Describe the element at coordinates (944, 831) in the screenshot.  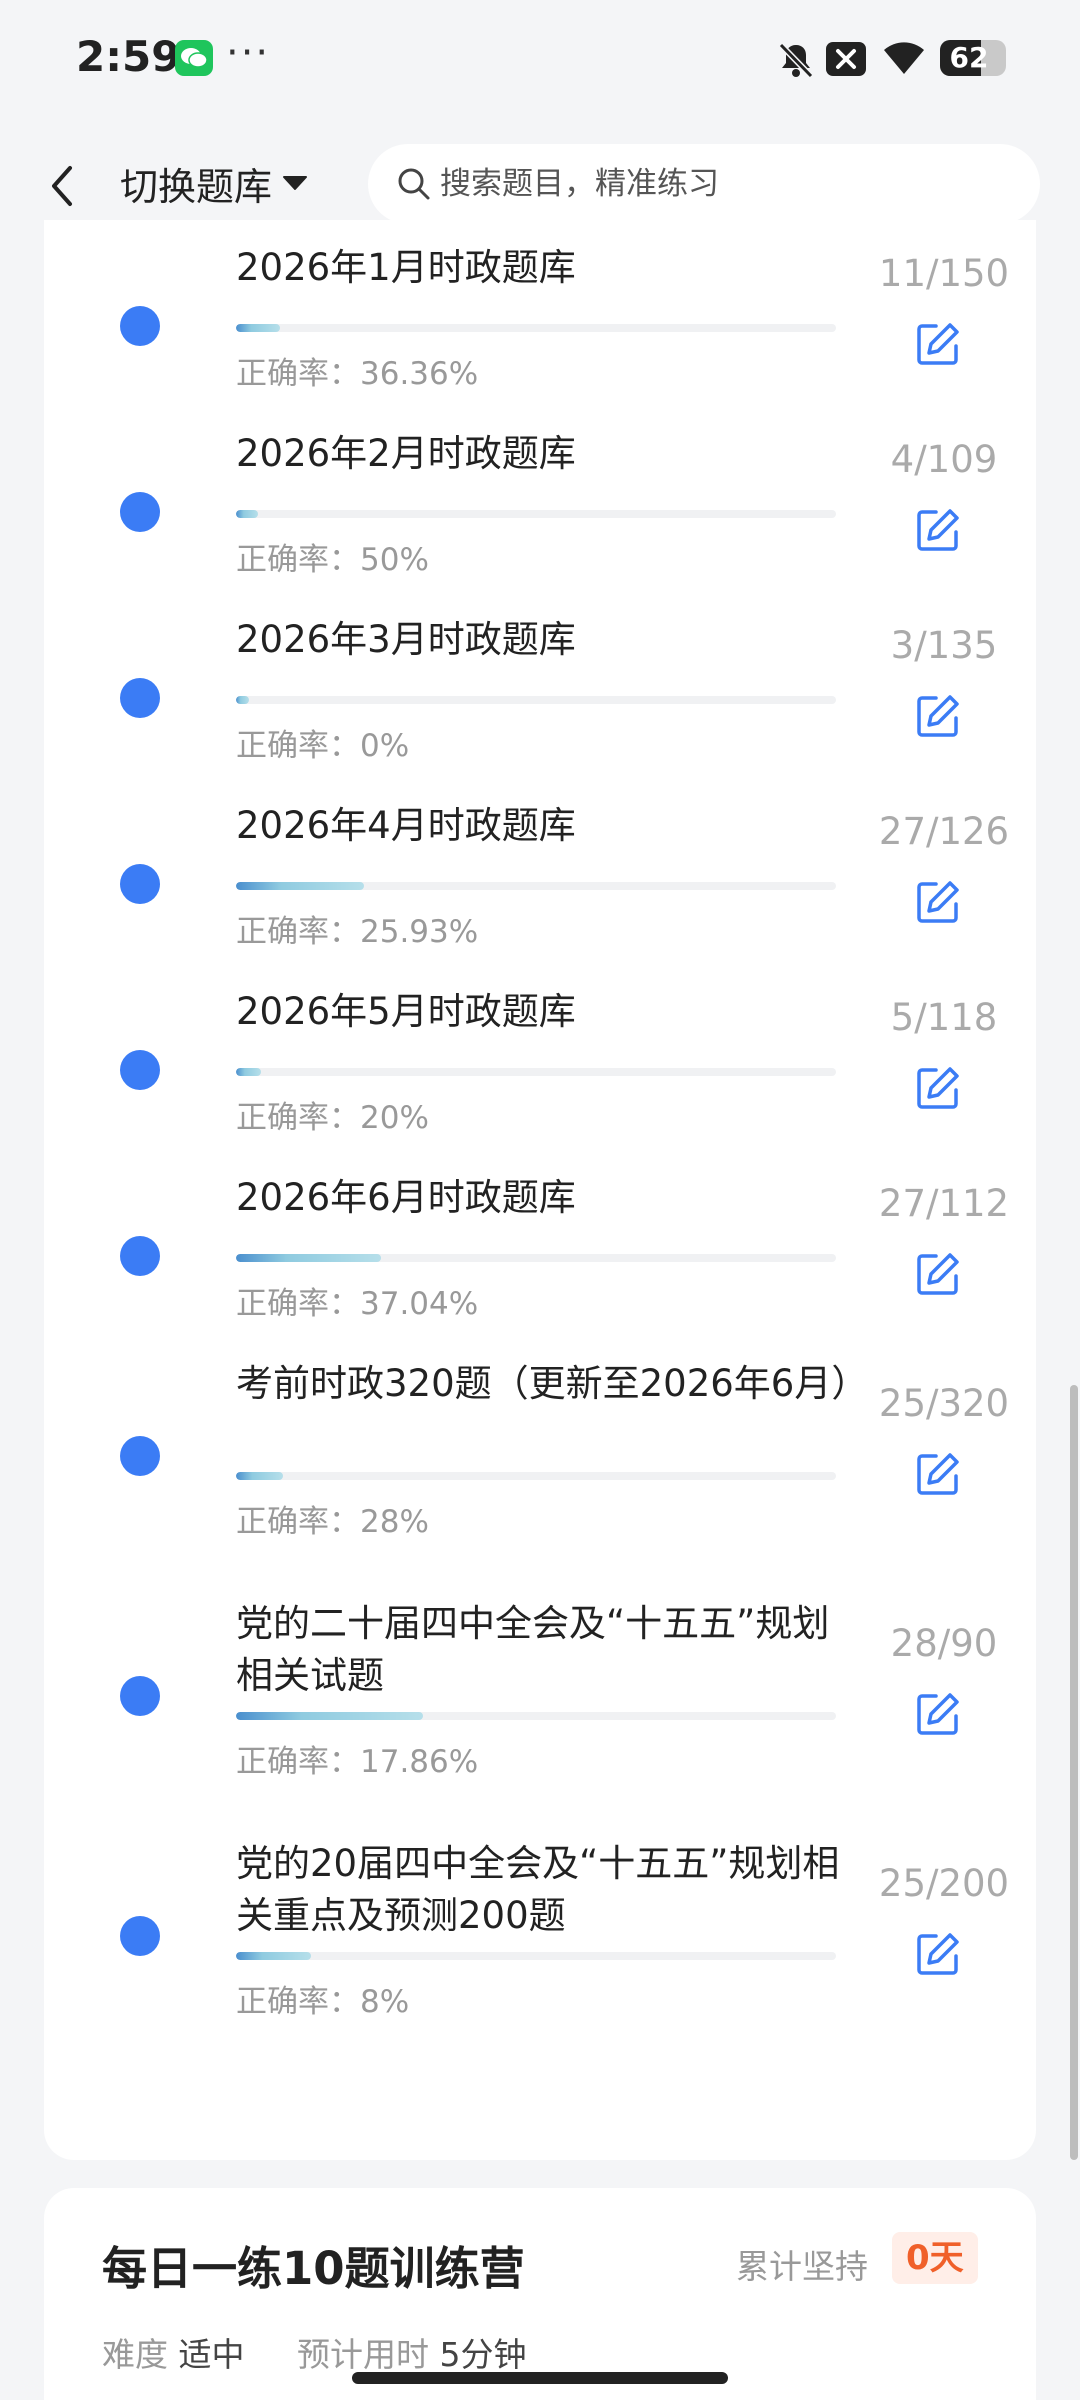
I see `progress-count: 27/126` at that location.